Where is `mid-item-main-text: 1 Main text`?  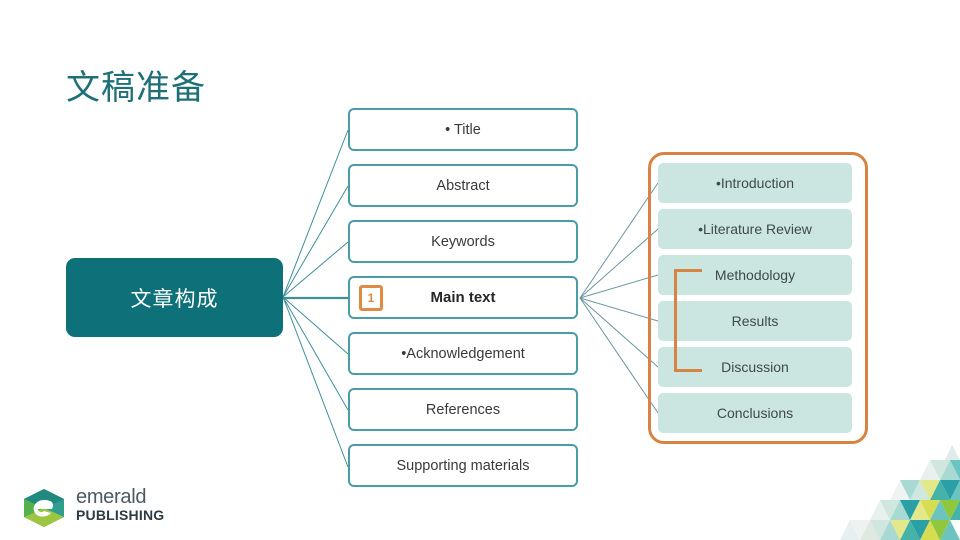 mid-item-main-text: 1 Main text is located at coordinates (463, 297).